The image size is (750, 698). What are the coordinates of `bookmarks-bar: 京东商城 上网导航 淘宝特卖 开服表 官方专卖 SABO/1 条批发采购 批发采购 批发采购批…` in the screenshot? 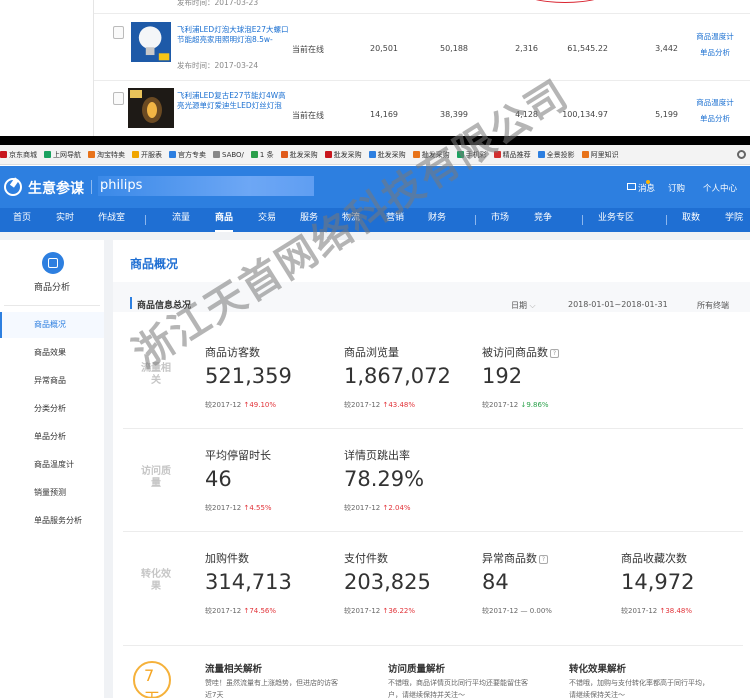 It's located at (375, 155).